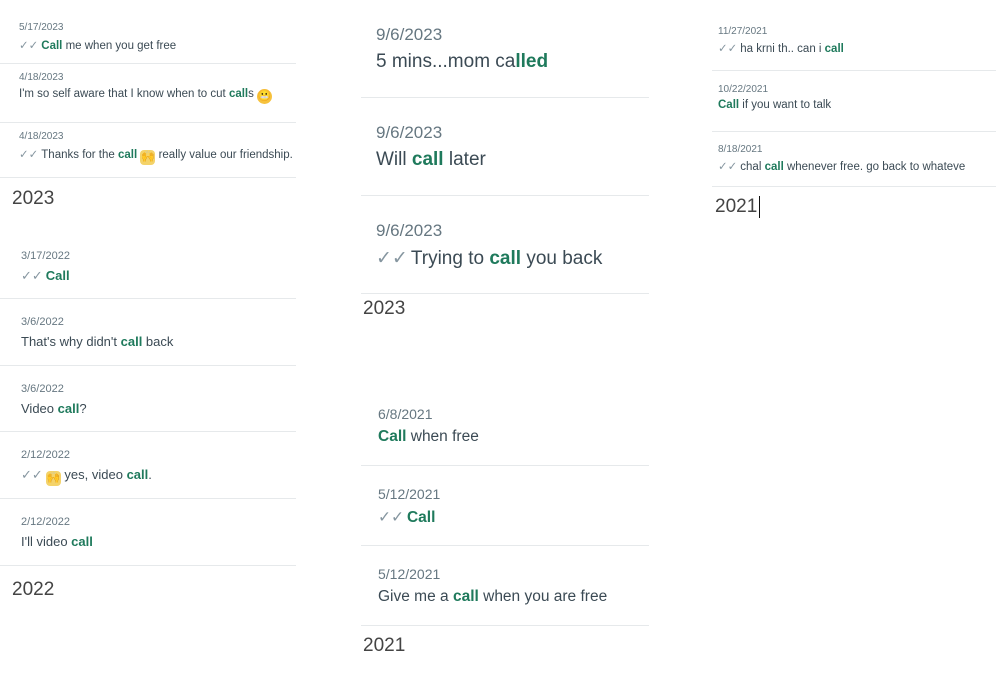 Image resolution: width=996 pixels, height=691 pixels. I want to click on message-text: later, so click(464, 159).